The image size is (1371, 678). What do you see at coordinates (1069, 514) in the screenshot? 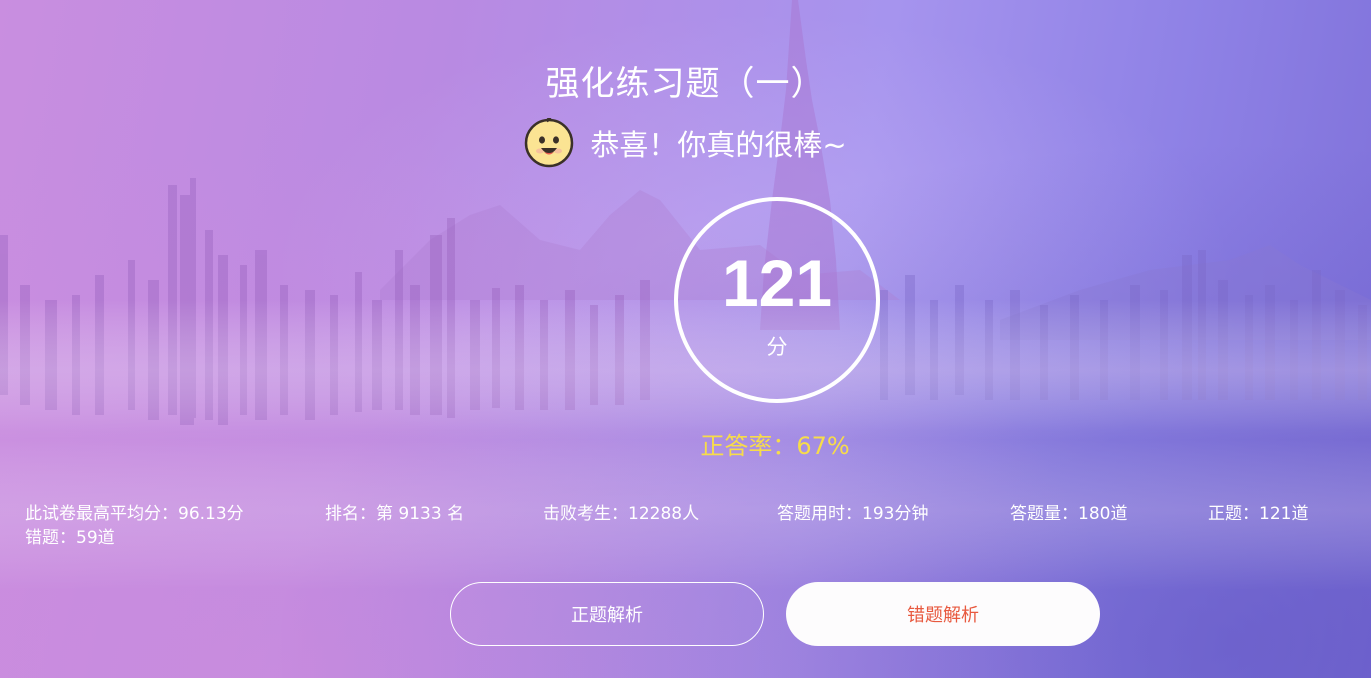
I see `stat-answered: 答题量：180道` at bounding box center [1069, 514].